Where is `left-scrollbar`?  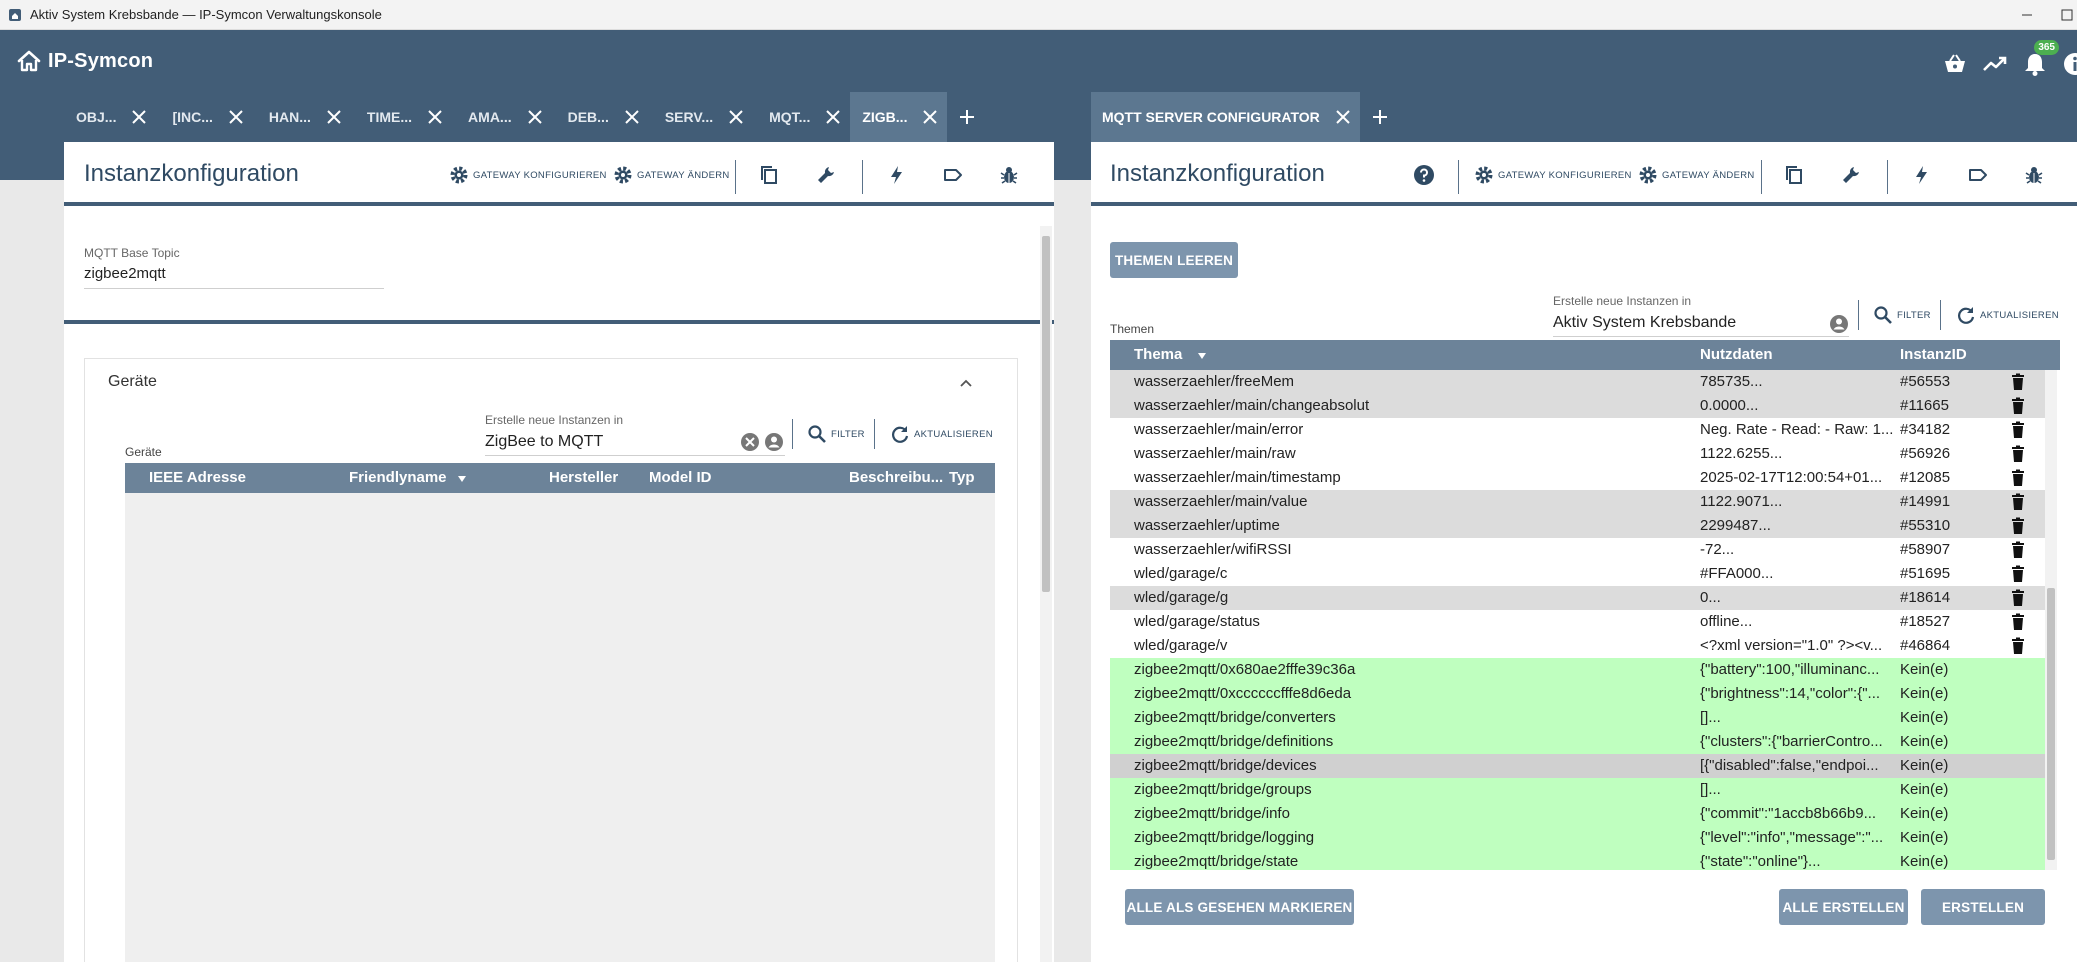 left-scrollbar is located at coordinates (1046, 594).